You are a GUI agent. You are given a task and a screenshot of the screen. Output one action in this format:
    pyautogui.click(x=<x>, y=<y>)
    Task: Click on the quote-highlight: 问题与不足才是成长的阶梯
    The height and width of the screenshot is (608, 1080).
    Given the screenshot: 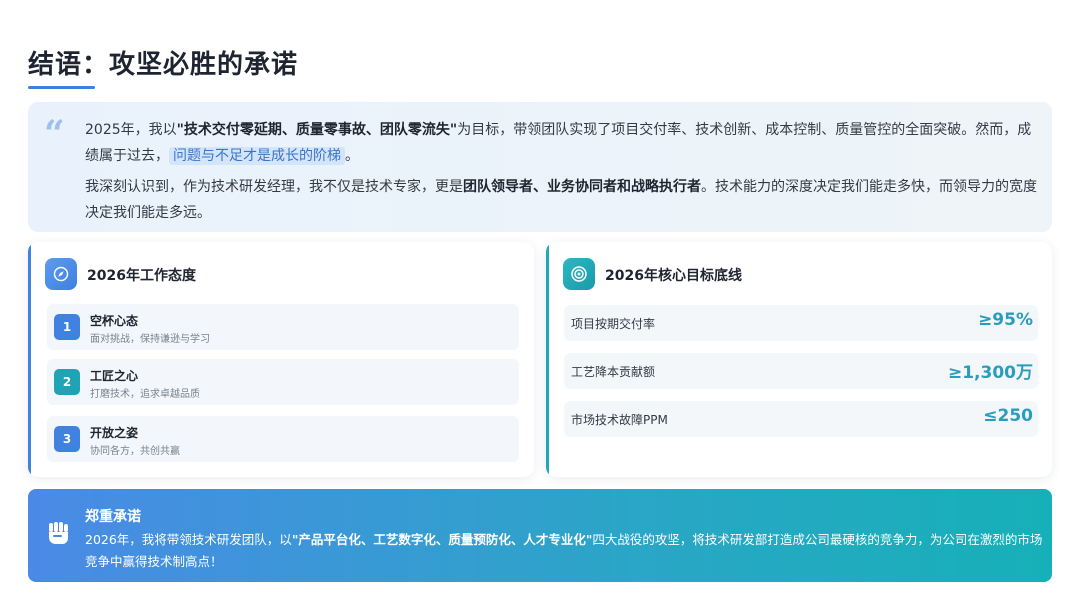 What is the action you would take?
    pyautogui.click(x=257, y=156)
    